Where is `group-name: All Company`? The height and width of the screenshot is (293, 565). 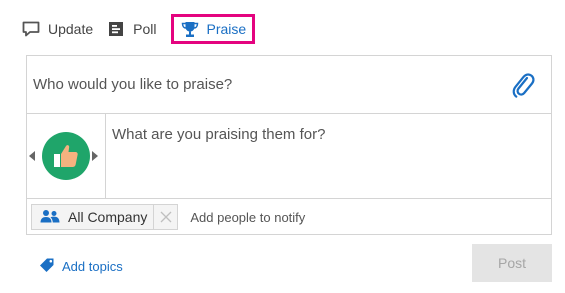
group-name: All Company is located at coordinates (92, 217).